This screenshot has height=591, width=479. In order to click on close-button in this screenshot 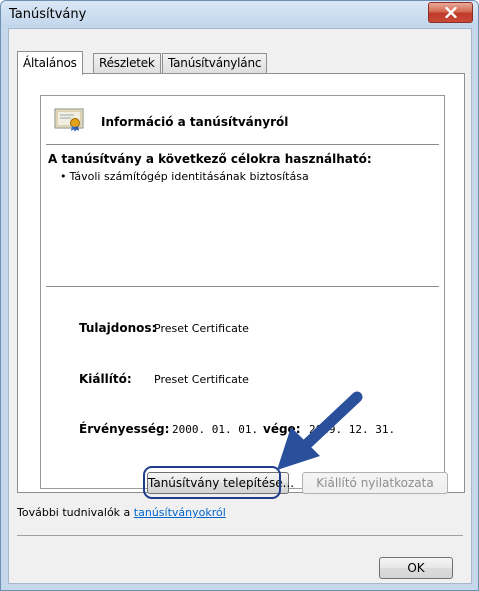, I will do `click(450, 12)`.